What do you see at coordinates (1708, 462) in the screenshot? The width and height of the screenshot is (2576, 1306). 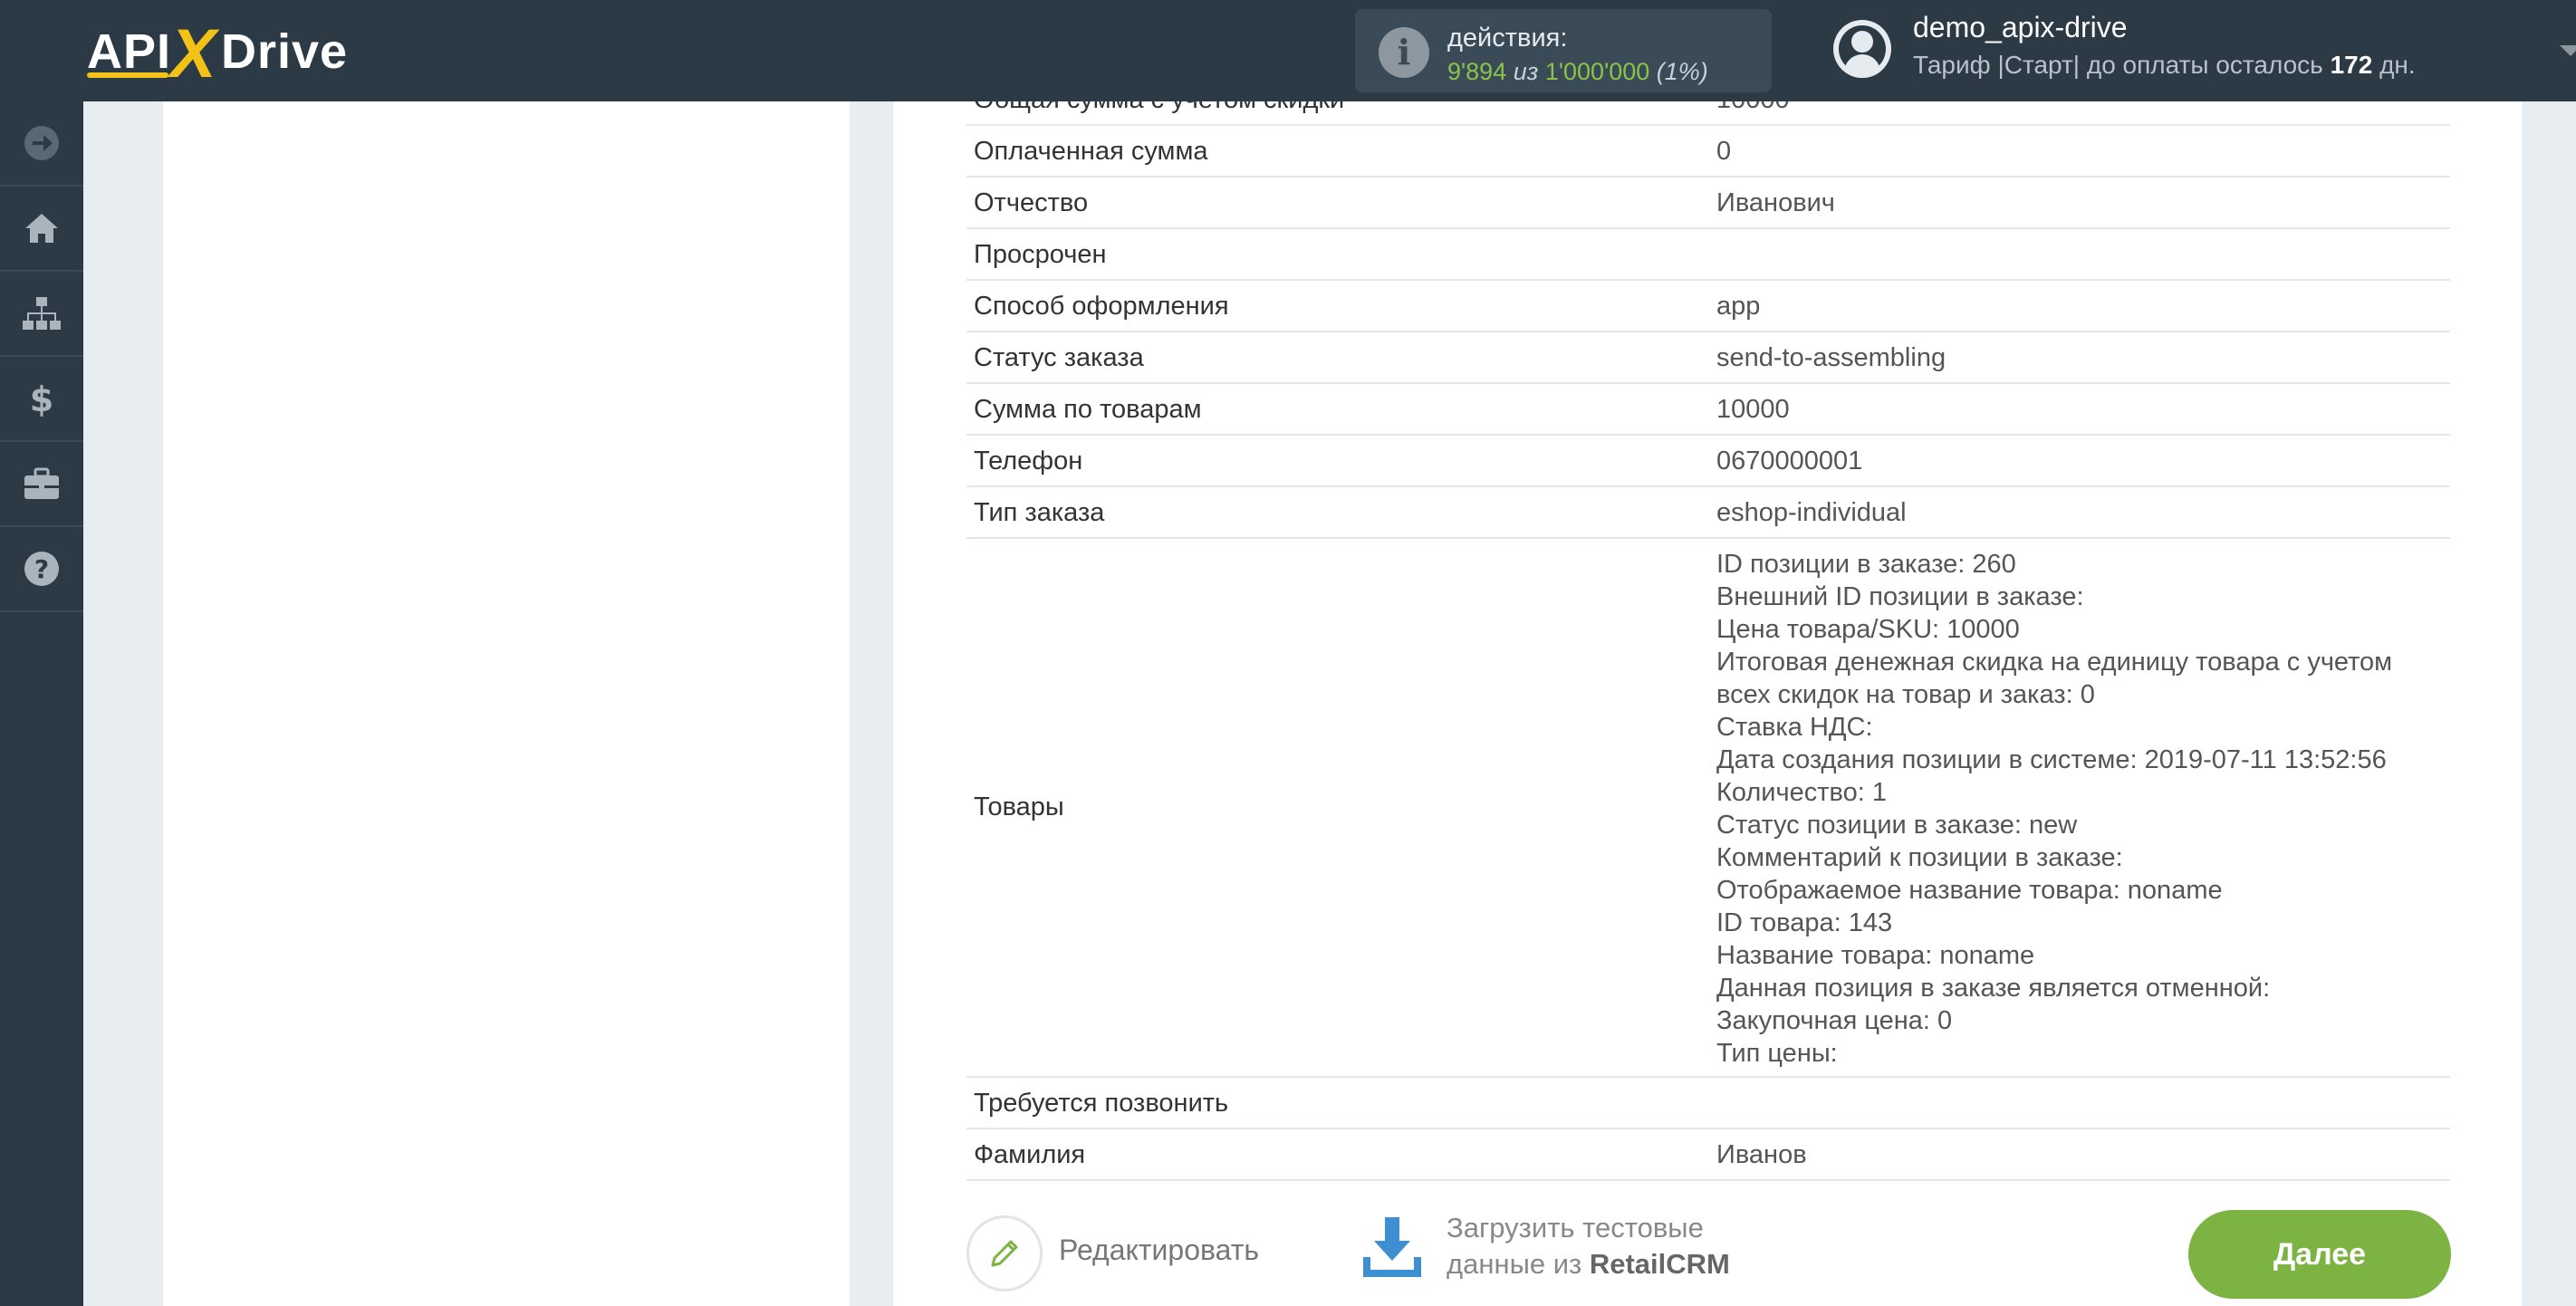 I see `table-row: Телефон 0670000001` at bounding box center [1708, 462].